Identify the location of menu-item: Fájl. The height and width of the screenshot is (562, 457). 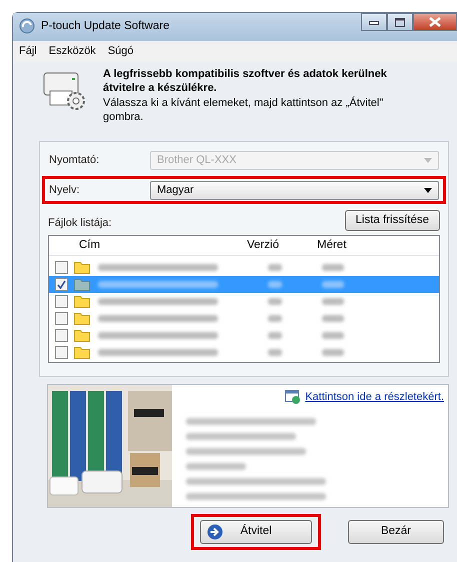
(28, 51).